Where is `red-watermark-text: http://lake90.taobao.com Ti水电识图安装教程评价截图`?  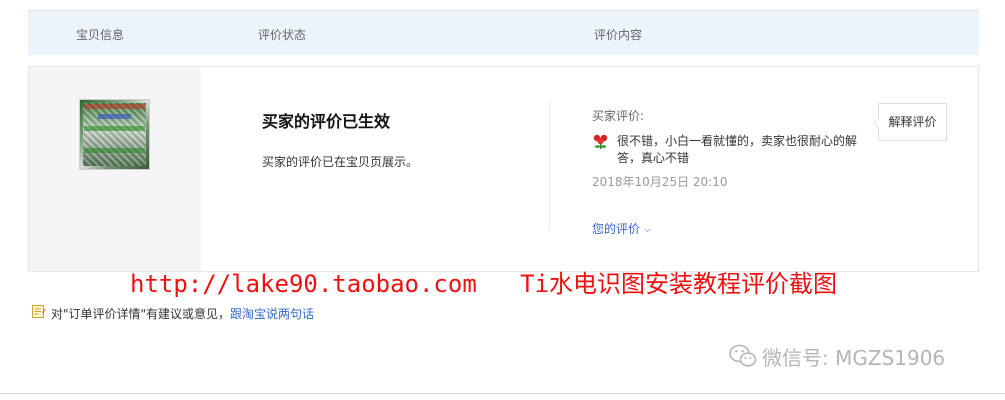
red-watermark-text: http://lake90.taobao.com Ti水电识图安装教程评价截图 is located at coordinates (484, 284).